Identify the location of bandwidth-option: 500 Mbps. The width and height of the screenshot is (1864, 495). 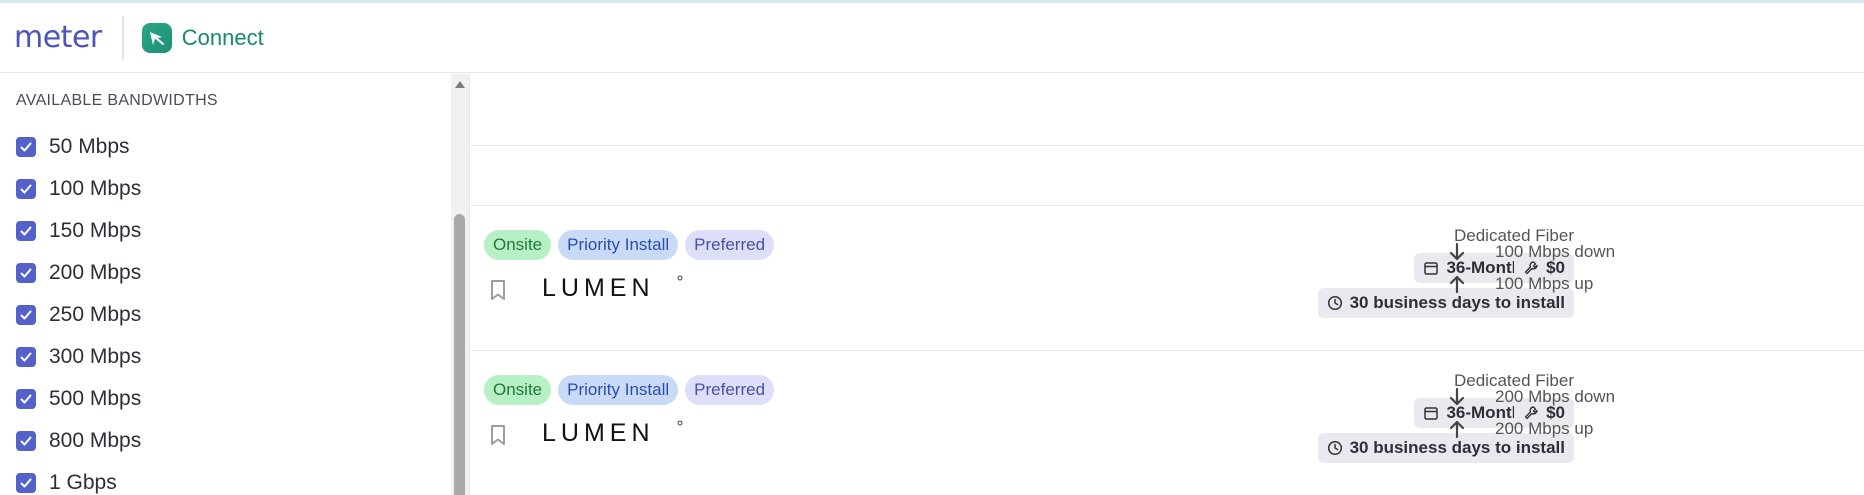
(78, 399).